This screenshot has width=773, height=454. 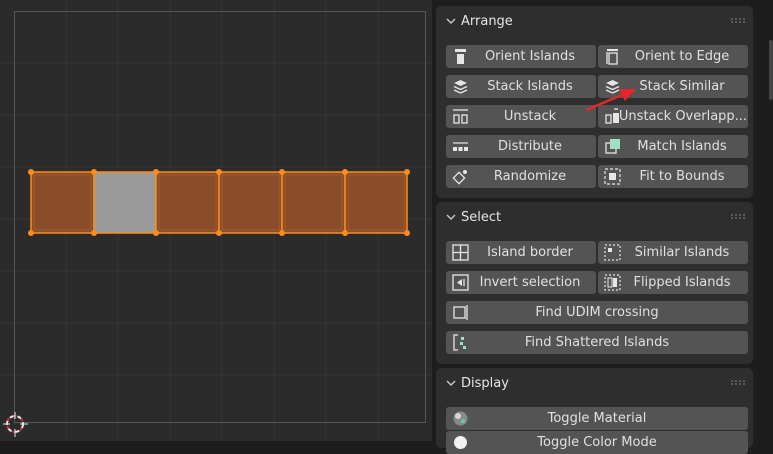 I want to click on find-shattered-islands-button: Find Shattered Islands, so click(x=597, y=342).